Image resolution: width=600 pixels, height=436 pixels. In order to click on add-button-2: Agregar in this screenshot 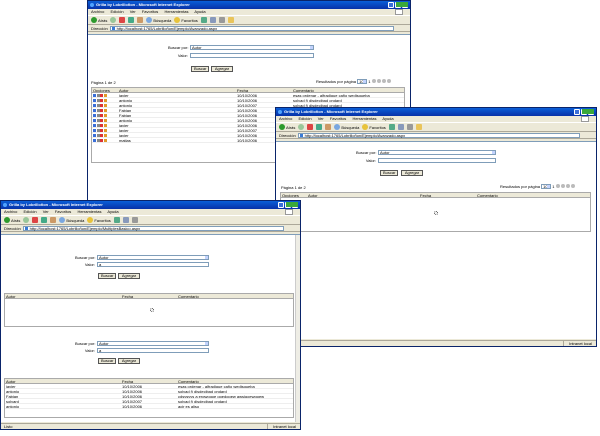, I will do `click(129, 361)`.